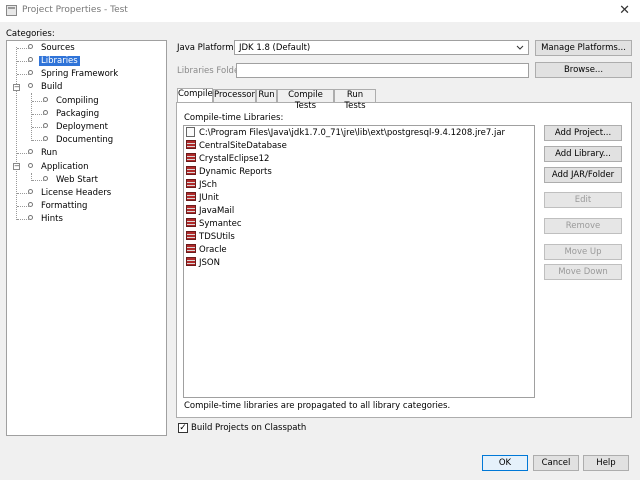  Describe the element at coordinates (203, 263) in the screenshot. I see `list-item: JSON` at that location.